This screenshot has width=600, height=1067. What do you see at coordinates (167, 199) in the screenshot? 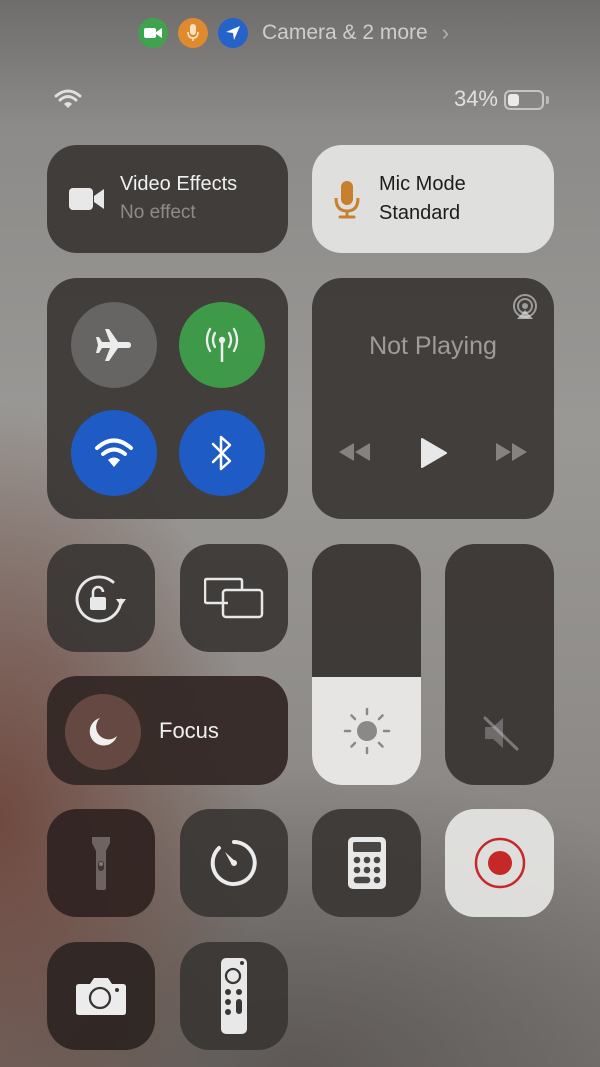
I see `video-effects-button: Video Effects No effect` at bounding box center [167, 199].